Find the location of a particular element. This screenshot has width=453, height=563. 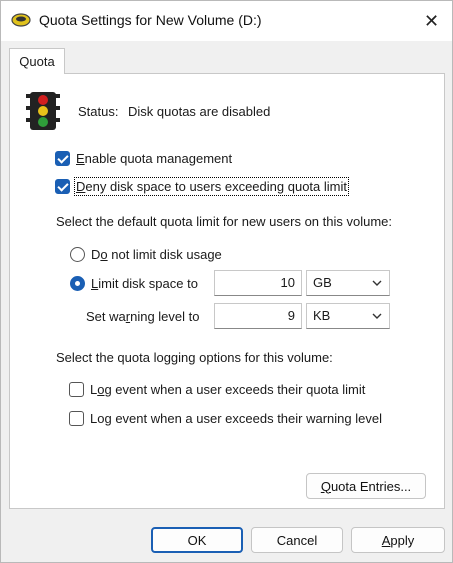

warning-level-label: Set warning level to is located at coordinates (143, 316).